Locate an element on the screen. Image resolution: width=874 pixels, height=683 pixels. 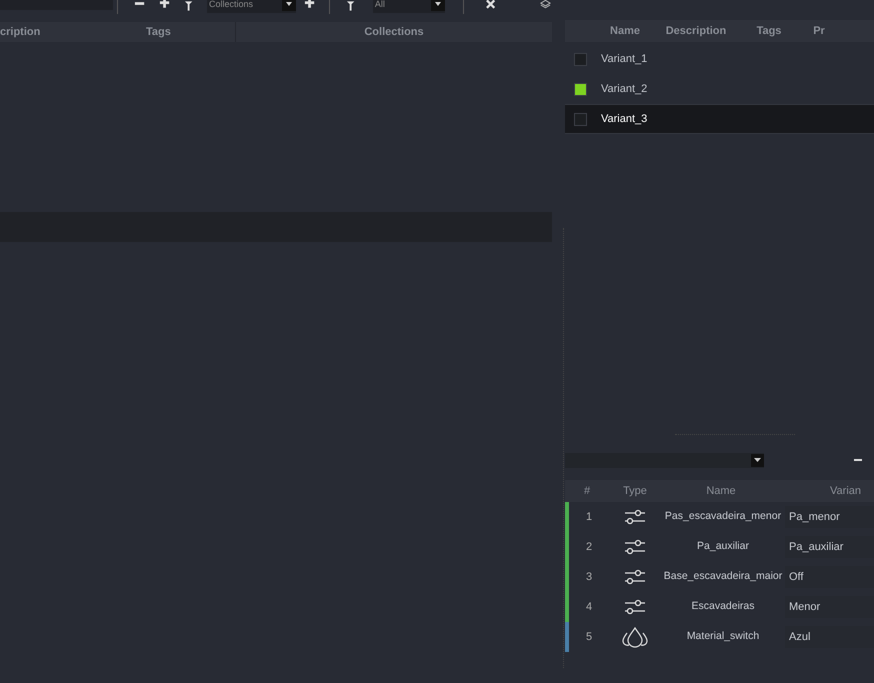
variant-field: Pa_menor is located at coordinates (829, 517).